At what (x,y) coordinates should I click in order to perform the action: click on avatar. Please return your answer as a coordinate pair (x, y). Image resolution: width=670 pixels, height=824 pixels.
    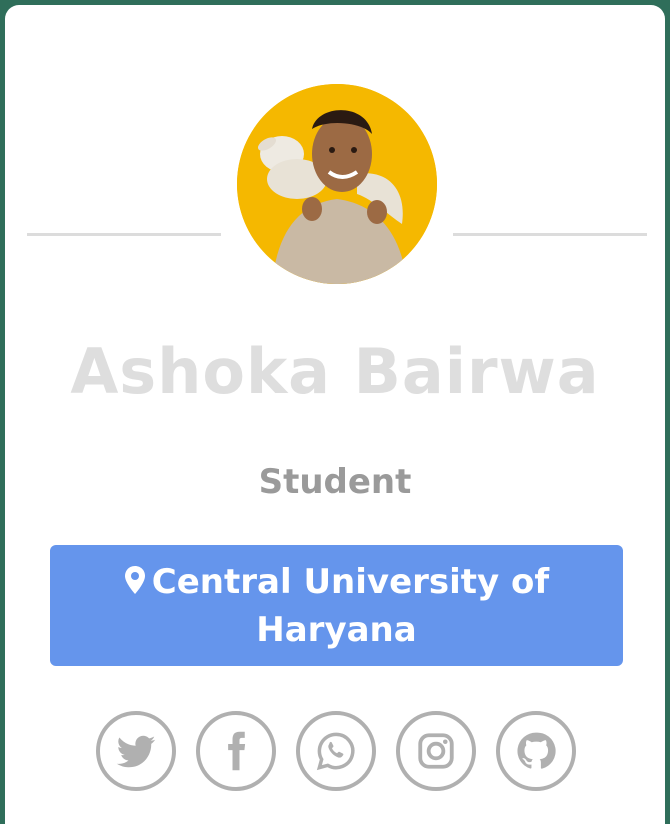
    Looking at the image, I should click on (337, 184).